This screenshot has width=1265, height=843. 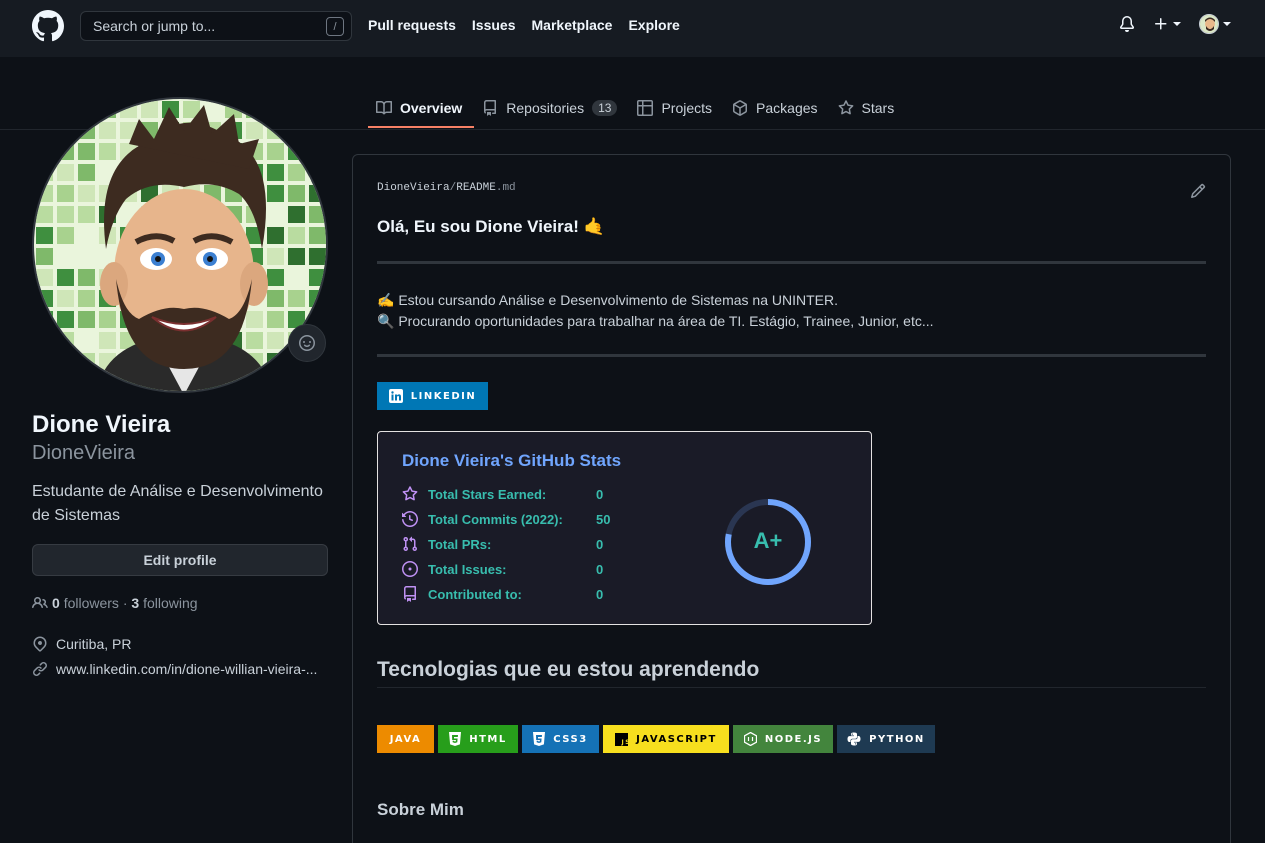 I want to click on tab-packages: Packages, so click(x=776, y=108).